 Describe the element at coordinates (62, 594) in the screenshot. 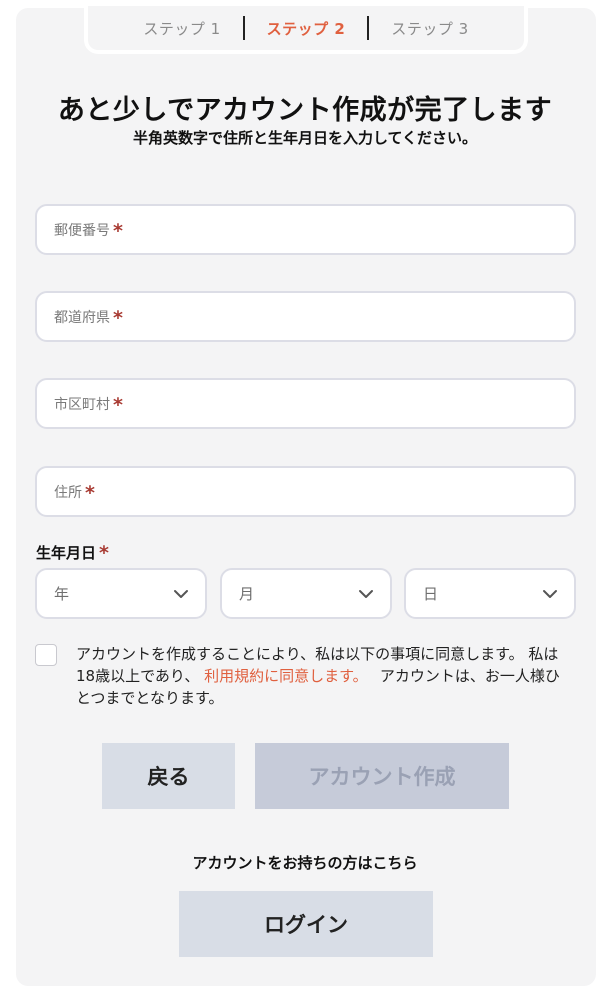

I see `birth-year-value: 年` at that location.